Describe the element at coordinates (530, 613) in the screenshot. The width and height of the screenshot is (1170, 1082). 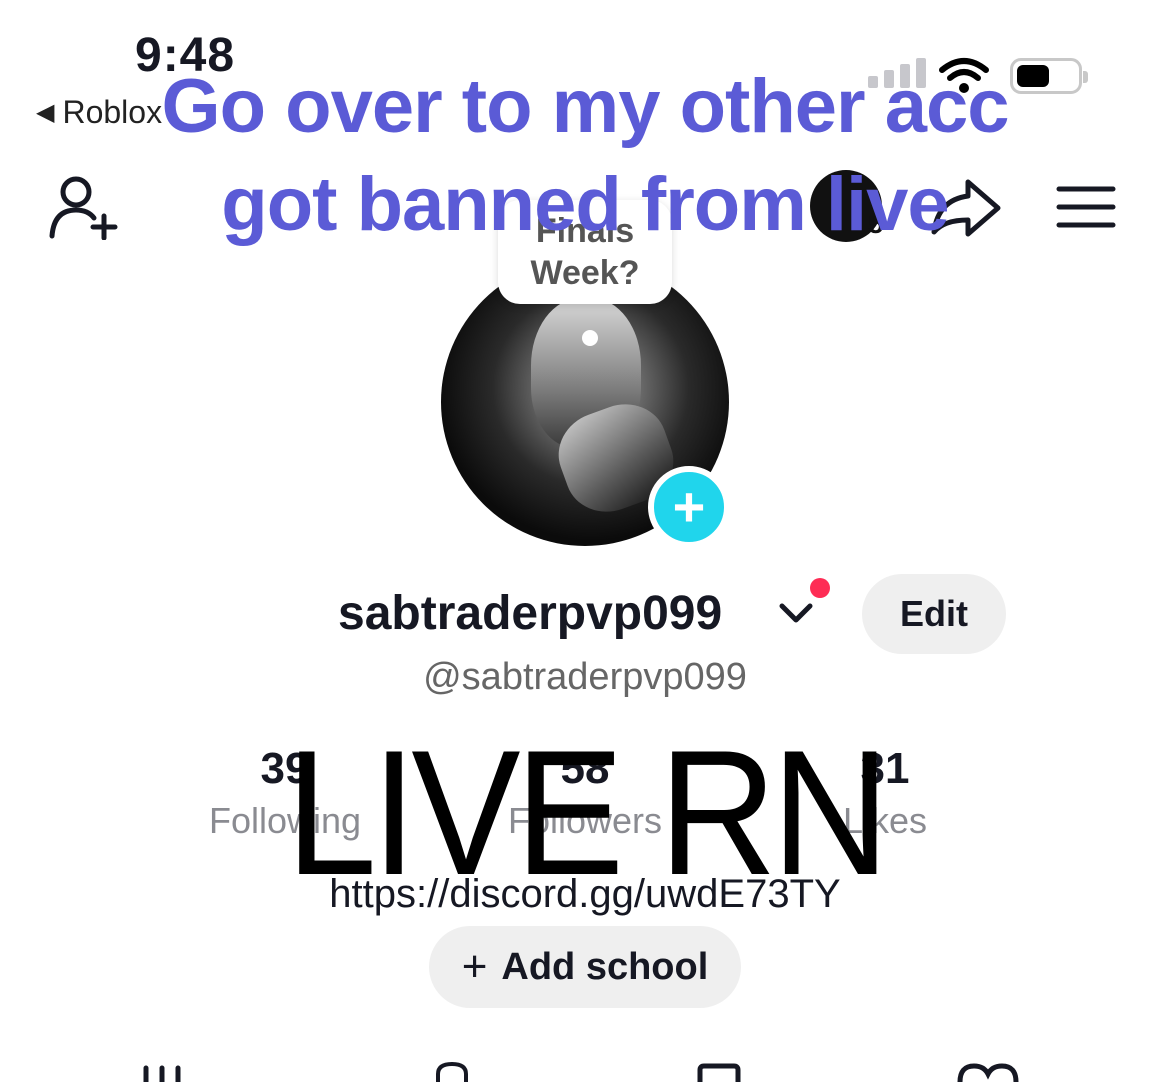
I see `profile-username: sabtraderpvp099` at that location.